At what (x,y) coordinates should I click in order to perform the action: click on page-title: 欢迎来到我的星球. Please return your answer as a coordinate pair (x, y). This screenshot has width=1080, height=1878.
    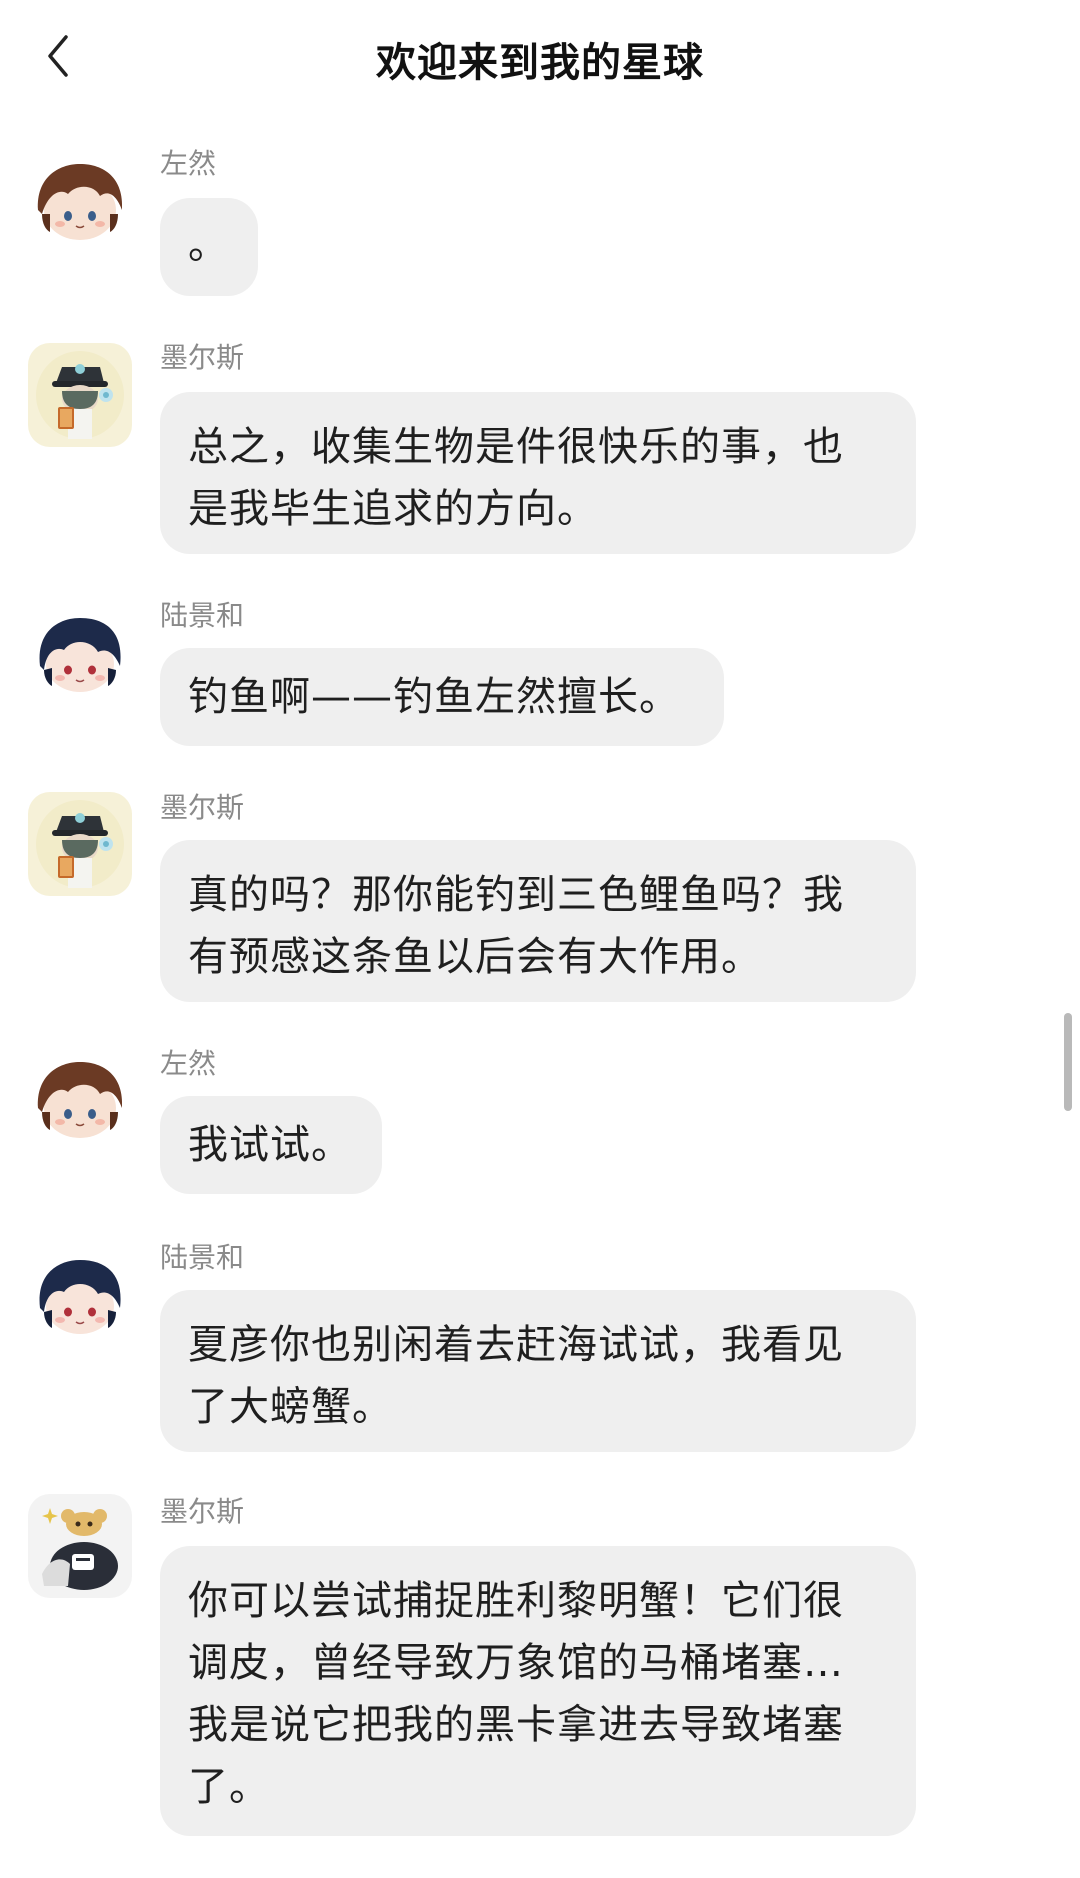
    Looking at the image, I should click on (540, 63).